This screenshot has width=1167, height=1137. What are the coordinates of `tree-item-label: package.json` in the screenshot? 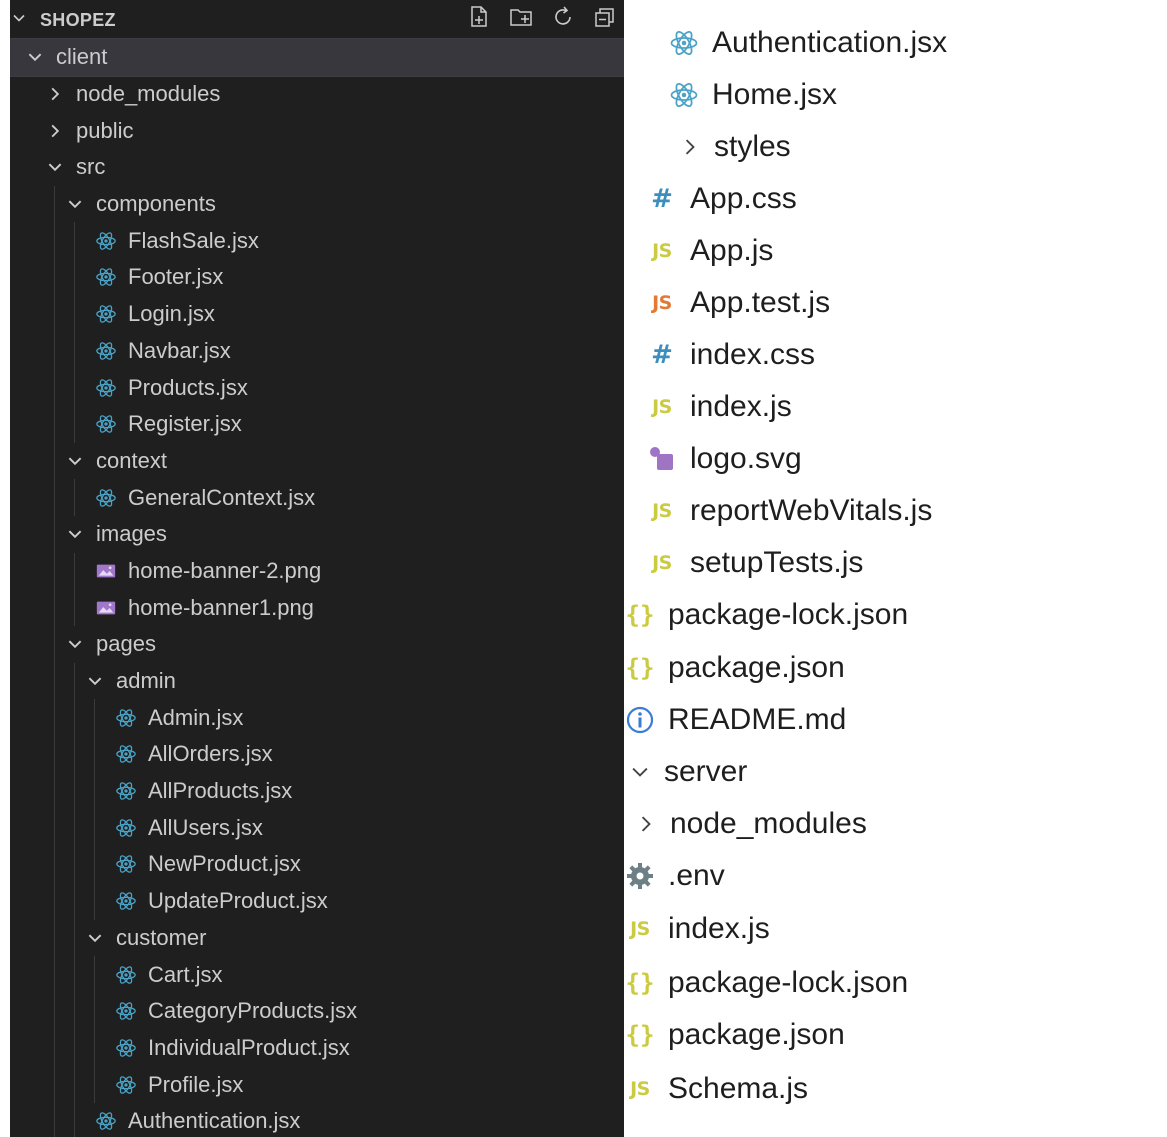 It's located at (756, 667).